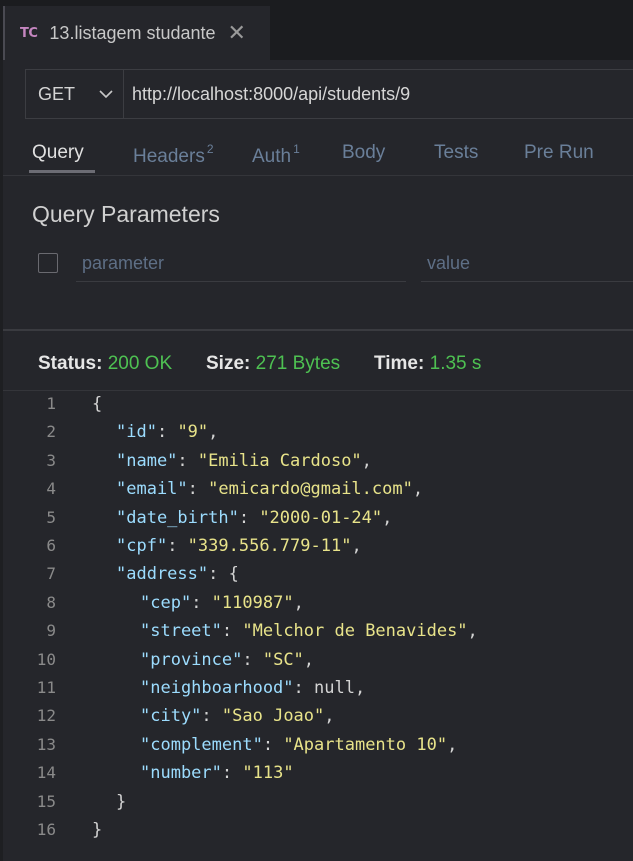 This screenshot has height=861, width=633. Describe the element at coordinates (193, 432) in the screenshot. I see `json-value: "9"` at that location.